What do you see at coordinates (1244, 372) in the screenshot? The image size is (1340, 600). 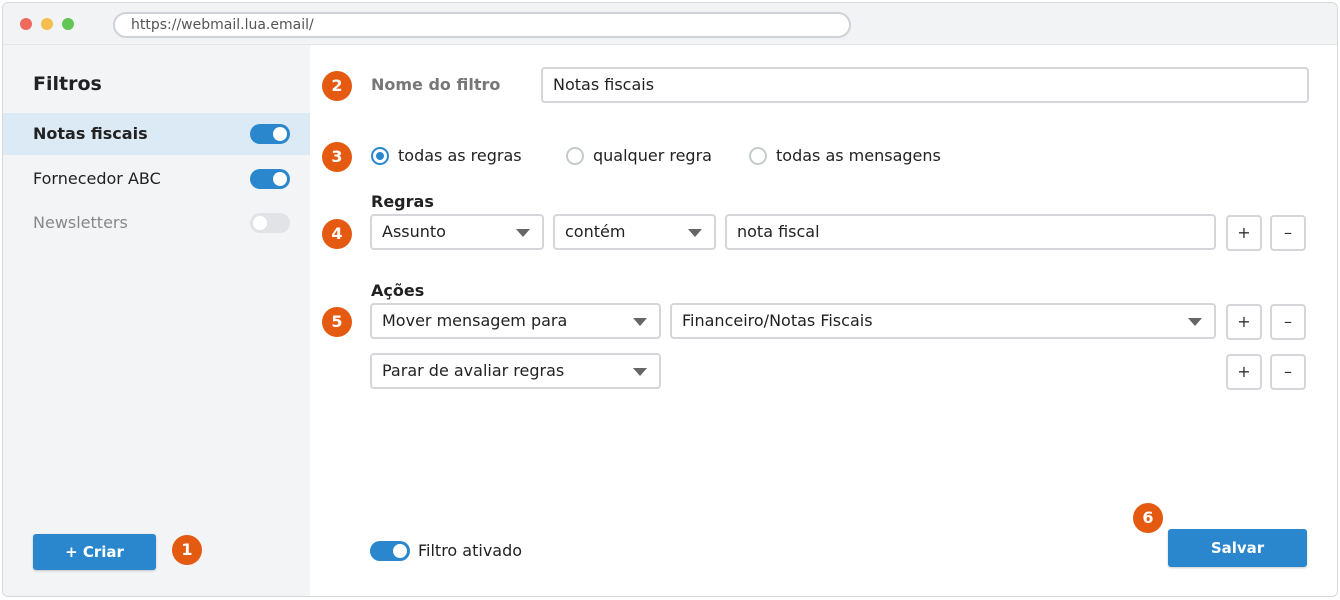 I see `add-action-button-2: +` at bounding box center [1244, 372].